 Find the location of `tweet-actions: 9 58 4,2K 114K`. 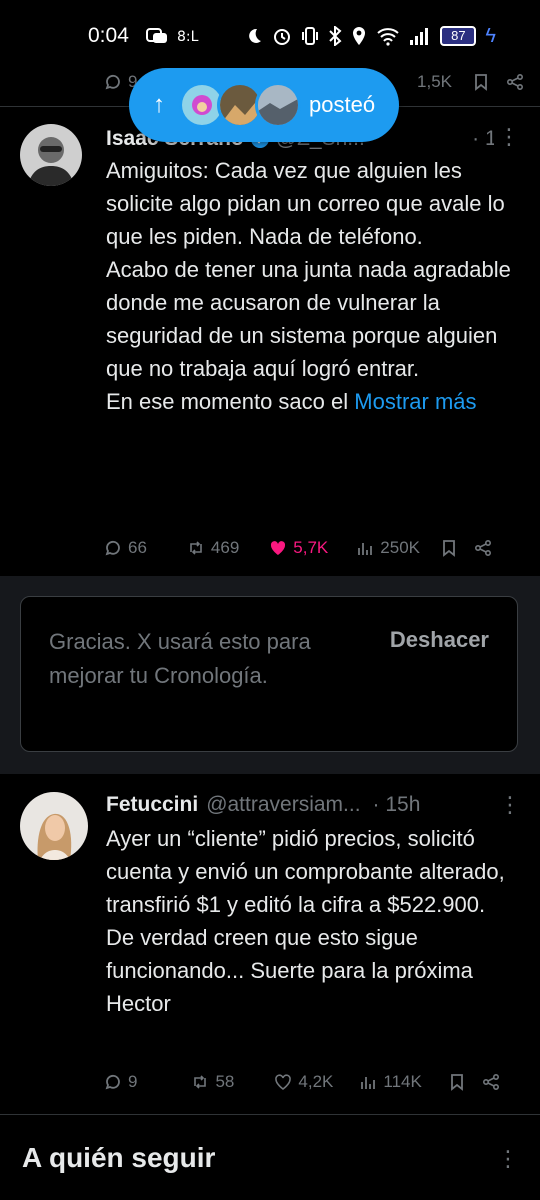

tweet-actions: 9 58 4,2K 114K is located at coordinates (314, 1082).